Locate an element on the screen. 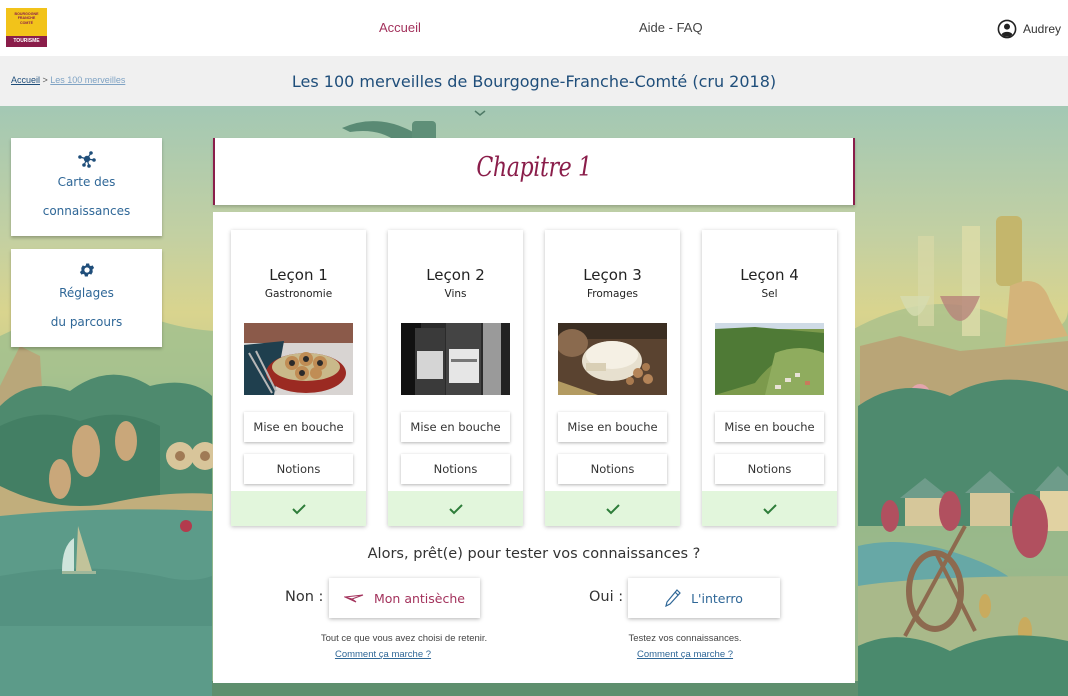 Image resolution: width=1068 pixels, height=696 pixels. lesson-title: Leçon 3 is located at coordinates (612, 275).